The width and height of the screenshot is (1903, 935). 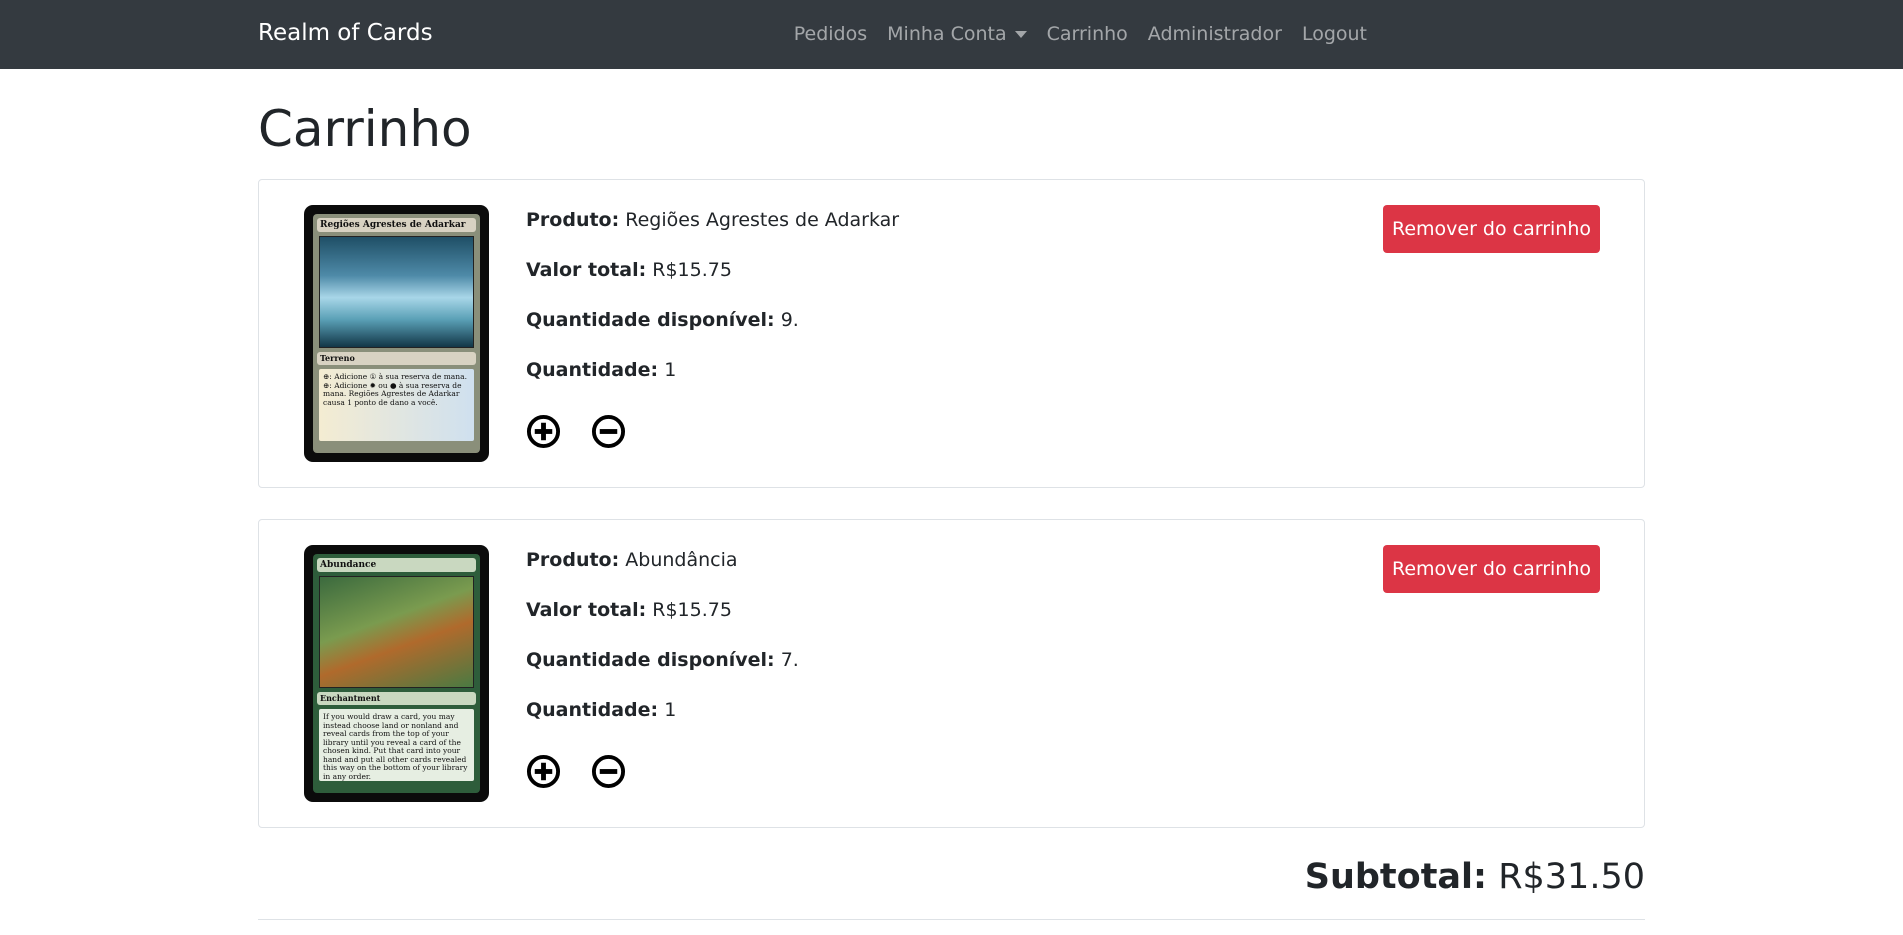 I want to click on product-name: Abundância, so click(x=681, y=560).